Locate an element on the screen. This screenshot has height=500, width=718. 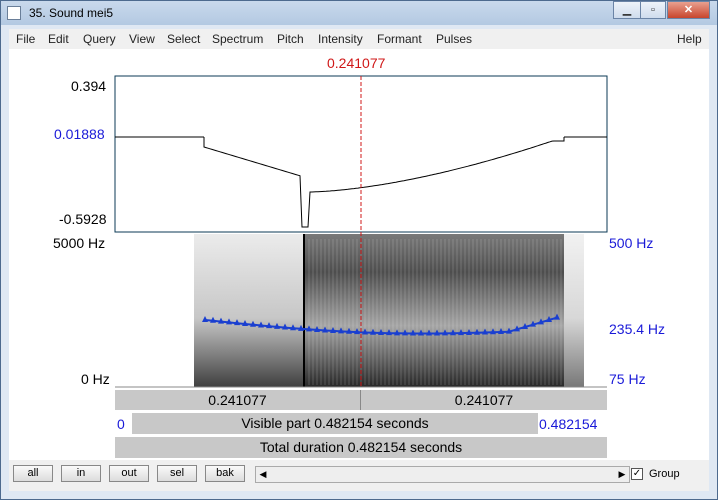
scroll-right-icon: ▶ is located at coordinates (622, 474).